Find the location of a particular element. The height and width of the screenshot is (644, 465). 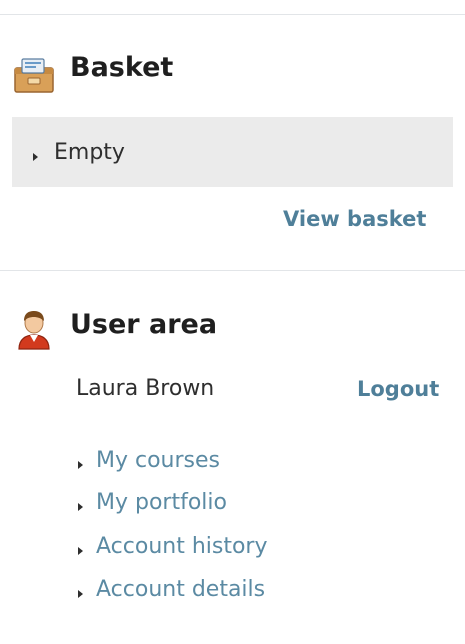

section-divider is located at coordinates (232, 270).